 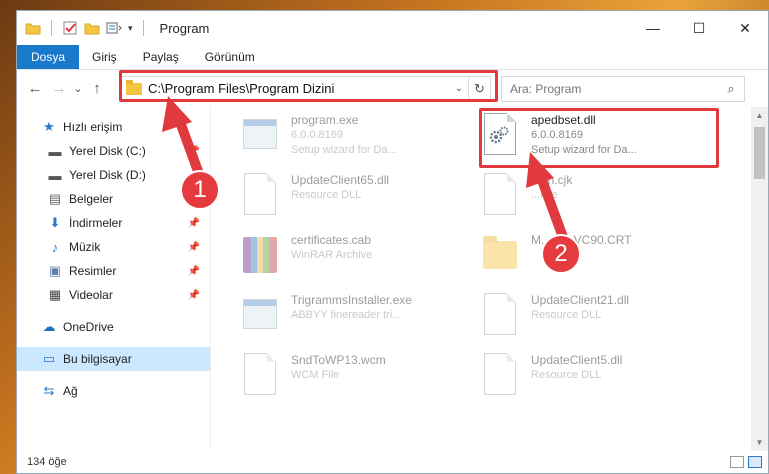 I want to click on tab-home: Giriş, so click(x=104, y=57).